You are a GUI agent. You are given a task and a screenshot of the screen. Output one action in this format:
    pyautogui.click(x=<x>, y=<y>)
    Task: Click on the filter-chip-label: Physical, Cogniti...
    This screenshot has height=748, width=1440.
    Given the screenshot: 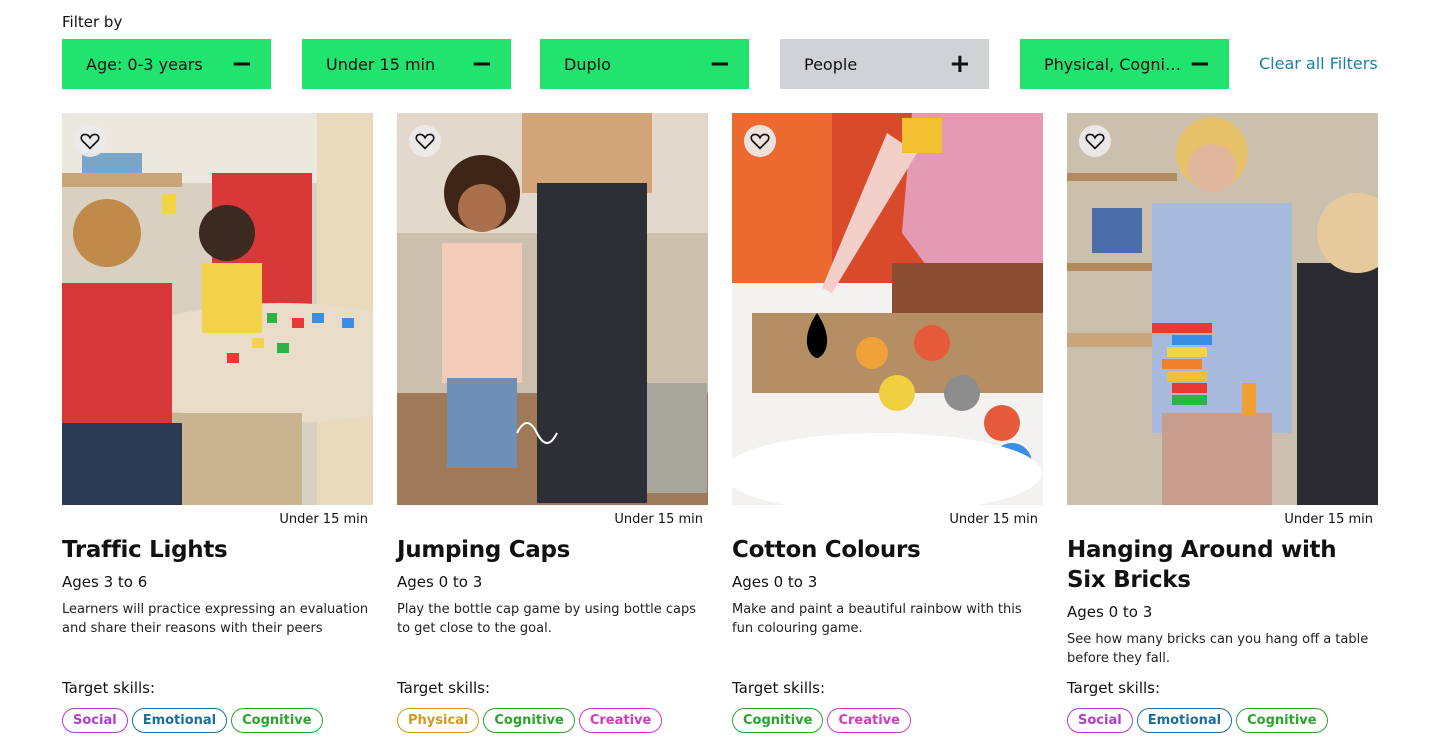 What is the action you would take?
    pyautogui.click(x=1114, y=64)
    